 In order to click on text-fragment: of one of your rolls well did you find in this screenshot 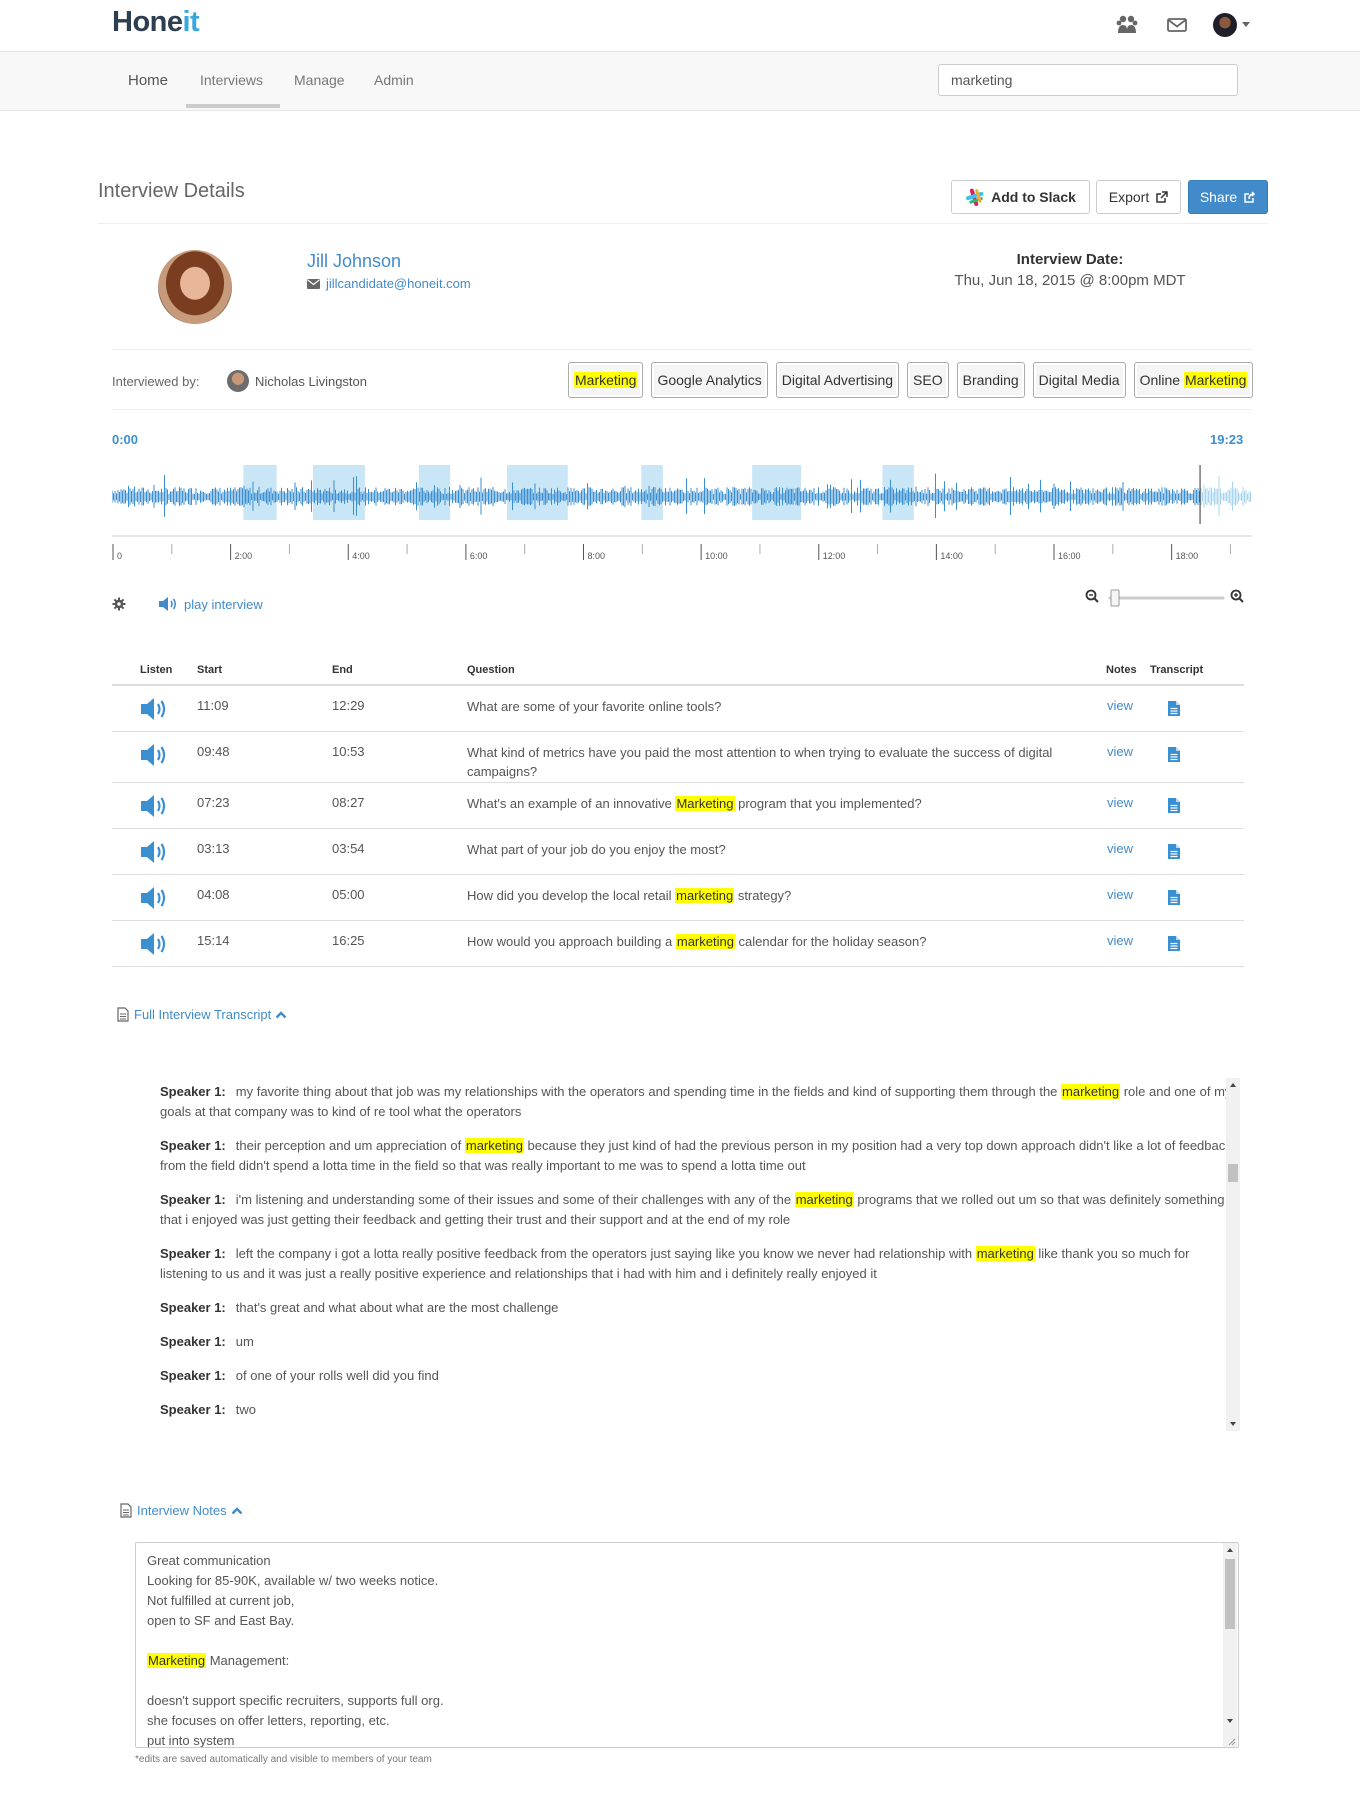, I will do `click(337, 1375)`.